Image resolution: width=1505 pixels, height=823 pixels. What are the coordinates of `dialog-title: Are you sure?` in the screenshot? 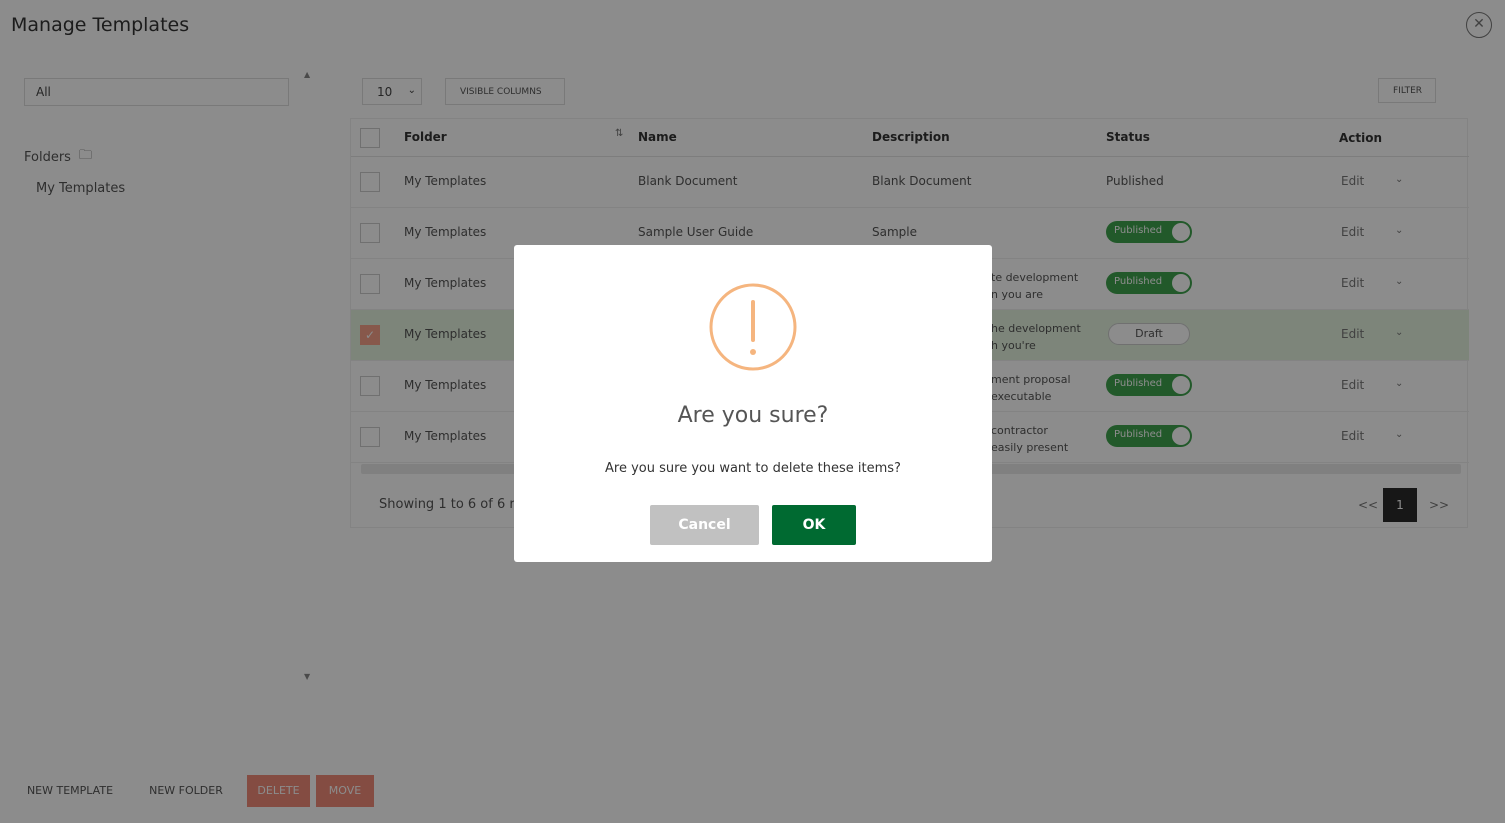 It's located at (753, 415).